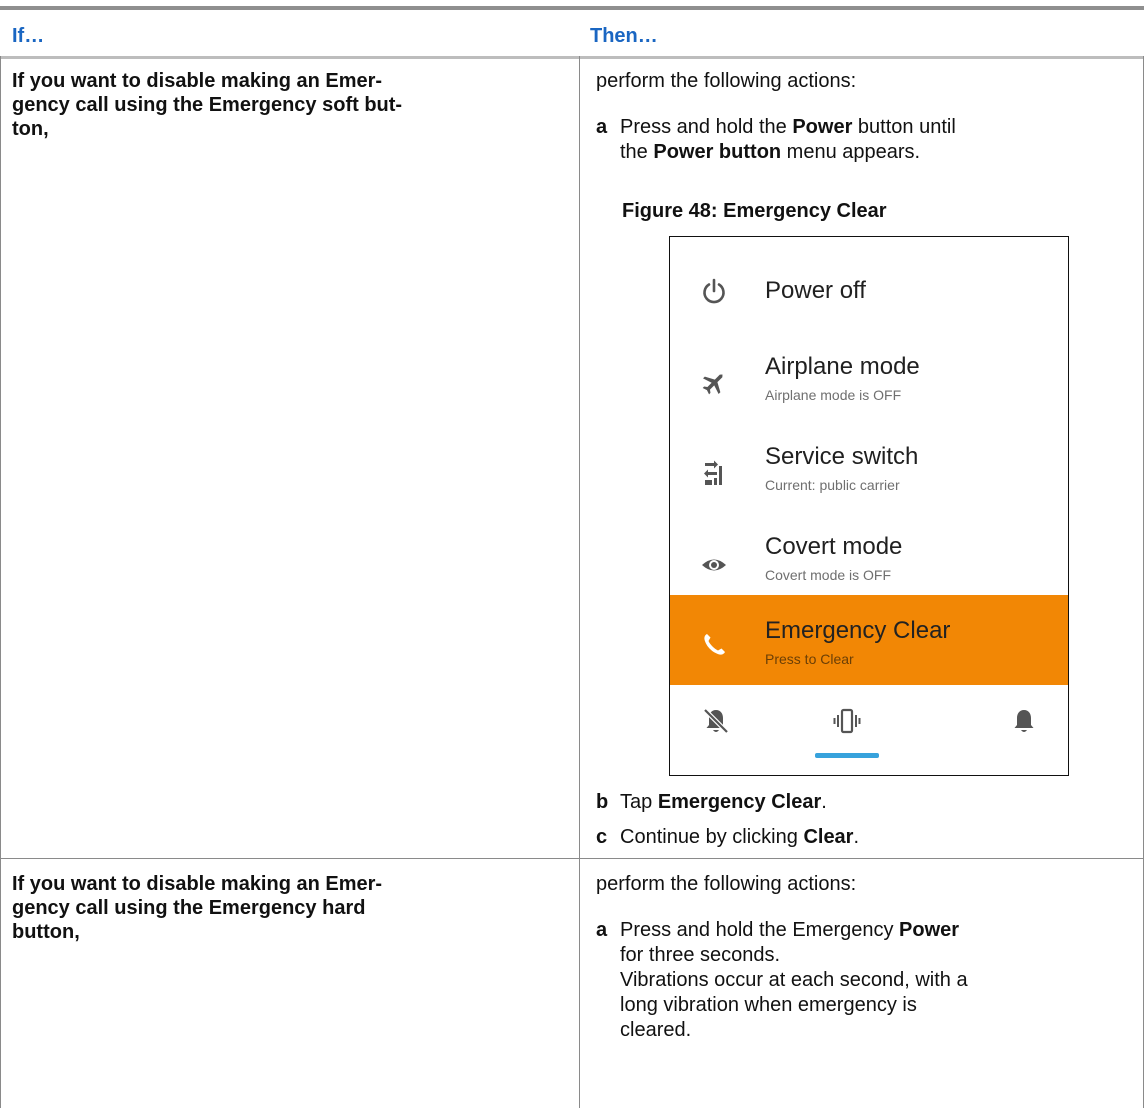 Image resolution: width=1144 pixels, height=1108 pixels. I want to click on menu-item-subtitle: Press to Clear, so click(809, 659).